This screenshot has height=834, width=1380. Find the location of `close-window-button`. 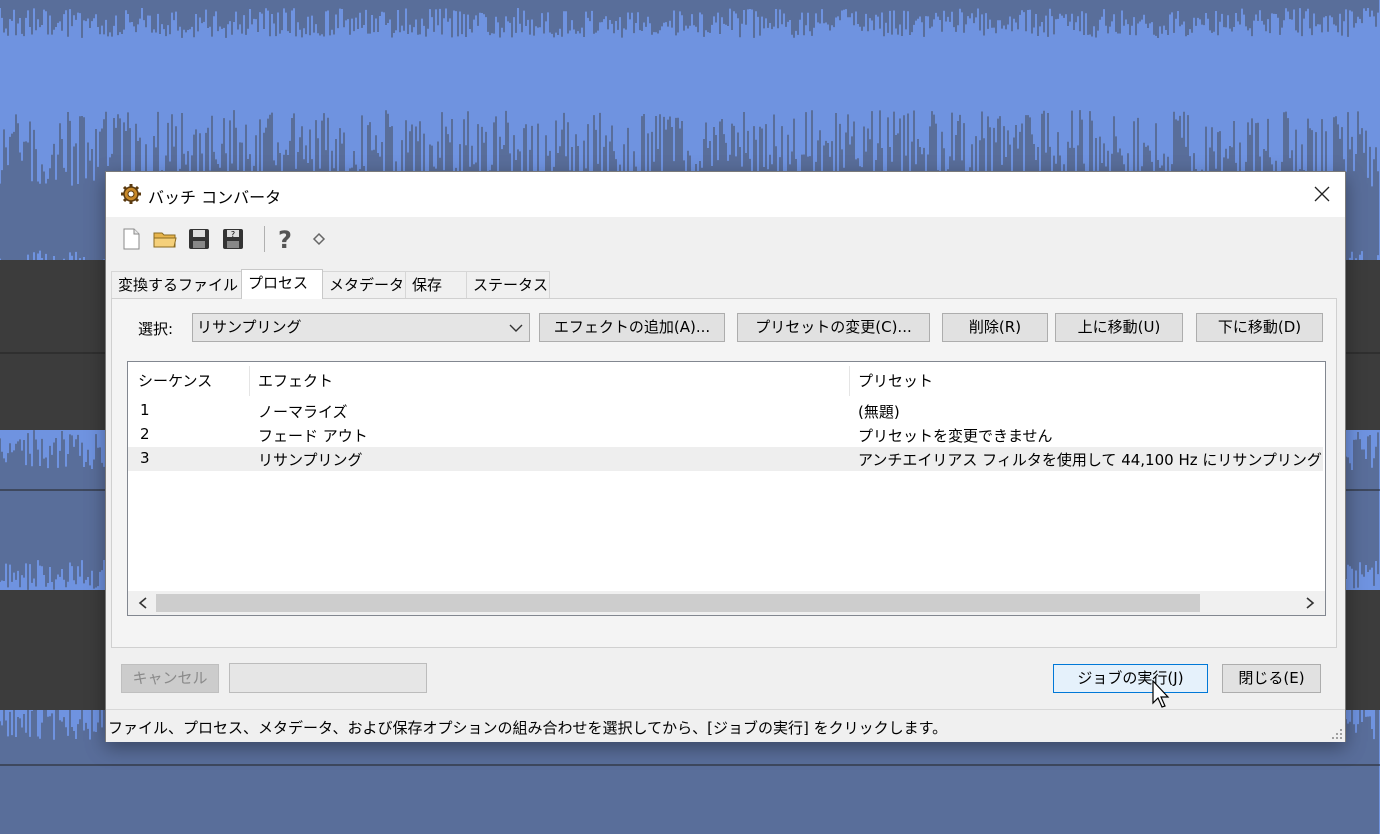

close-window-button is located at coordinates (1322, 194).